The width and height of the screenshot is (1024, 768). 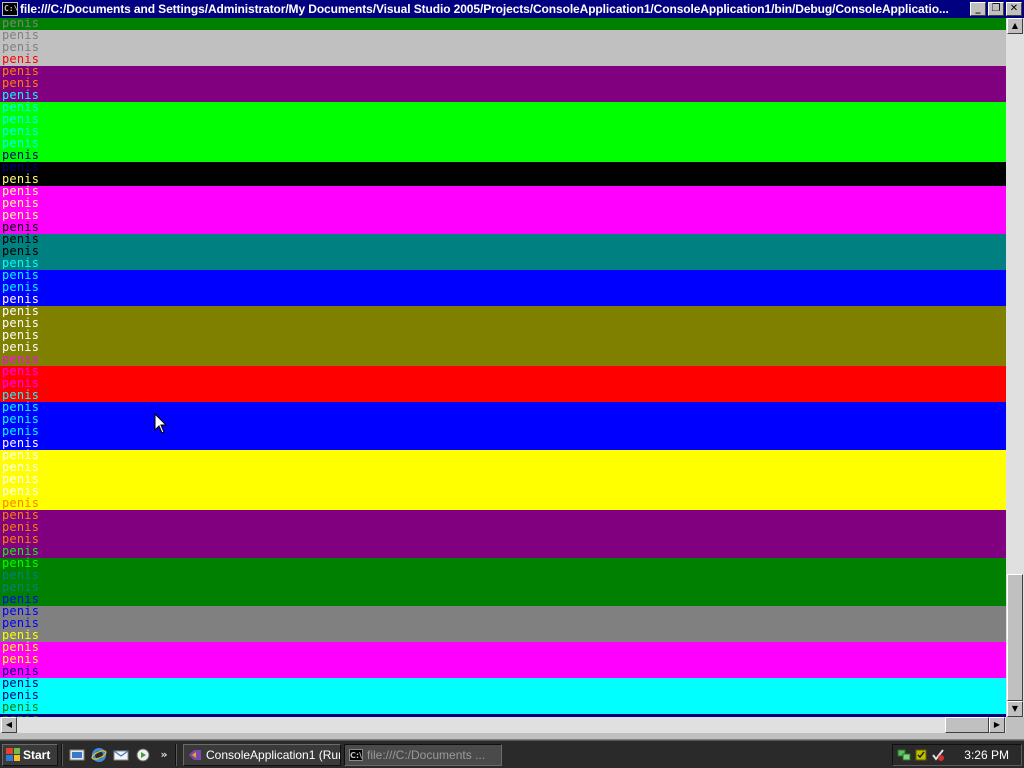 I want to click on outlook-express-icon, so click(x=121, y=755).